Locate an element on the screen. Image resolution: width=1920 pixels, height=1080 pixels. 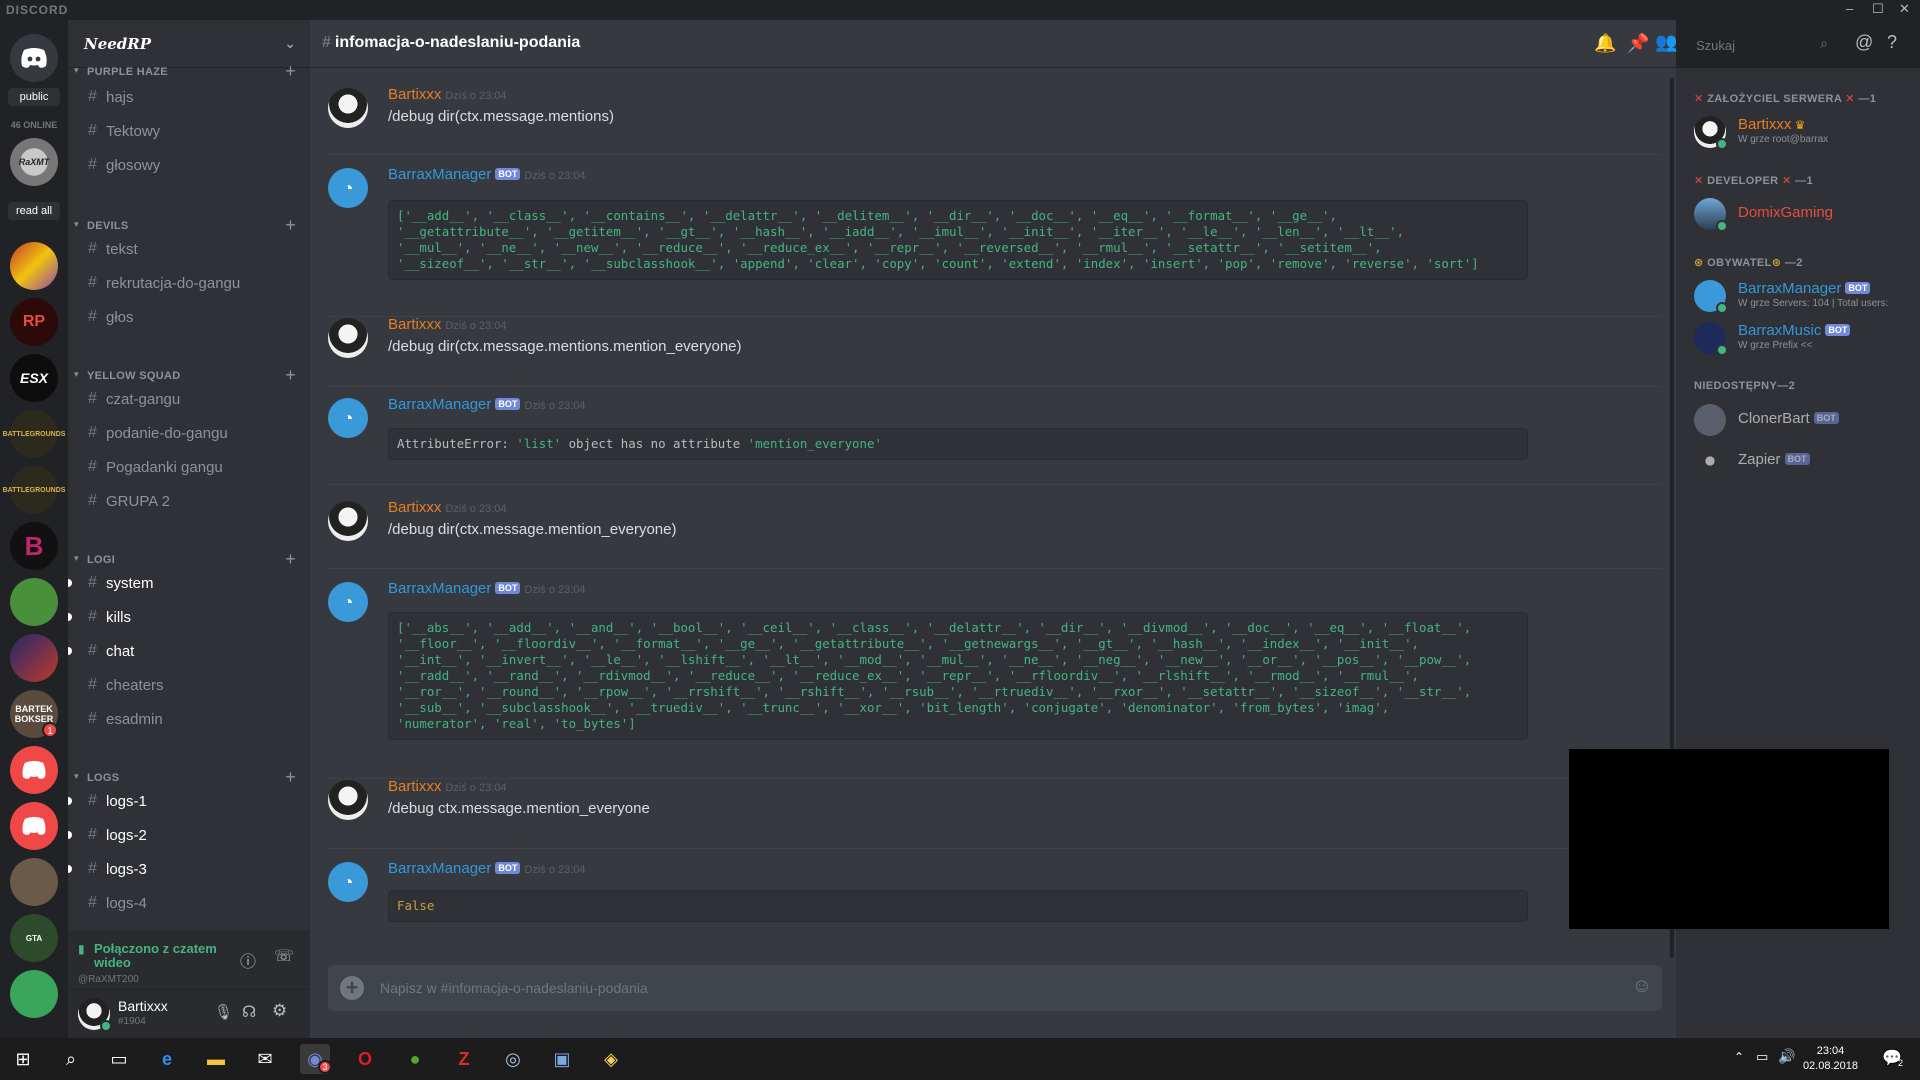
pin-icon: 📌 is located at coordinates (1638, 43).